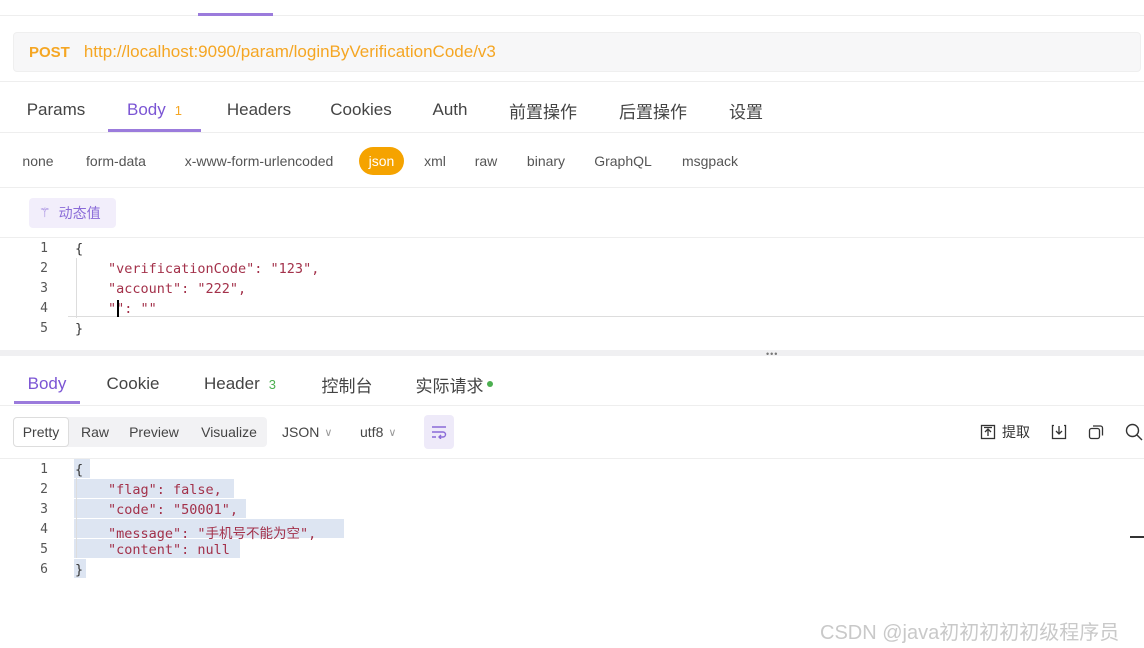 Image resolution: width=1144 pixels, height=648 pixels. I want to click on extract-button: 提取, so click(1005, 432).